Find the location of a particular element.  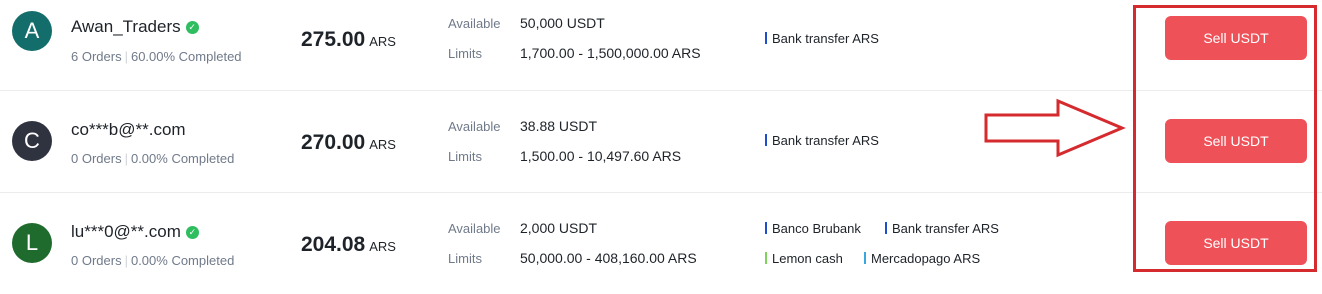

advertiser-name-text: lu***0@**.com is located at coordinates (126, 231).